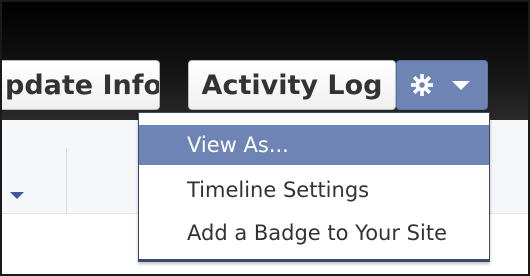 This screenshot has width=530, height=276. What do you see at coordinates (292, 85) in the screenshot?
I see `activity-log-button: Activity Log` at bounding box center [292, 85].